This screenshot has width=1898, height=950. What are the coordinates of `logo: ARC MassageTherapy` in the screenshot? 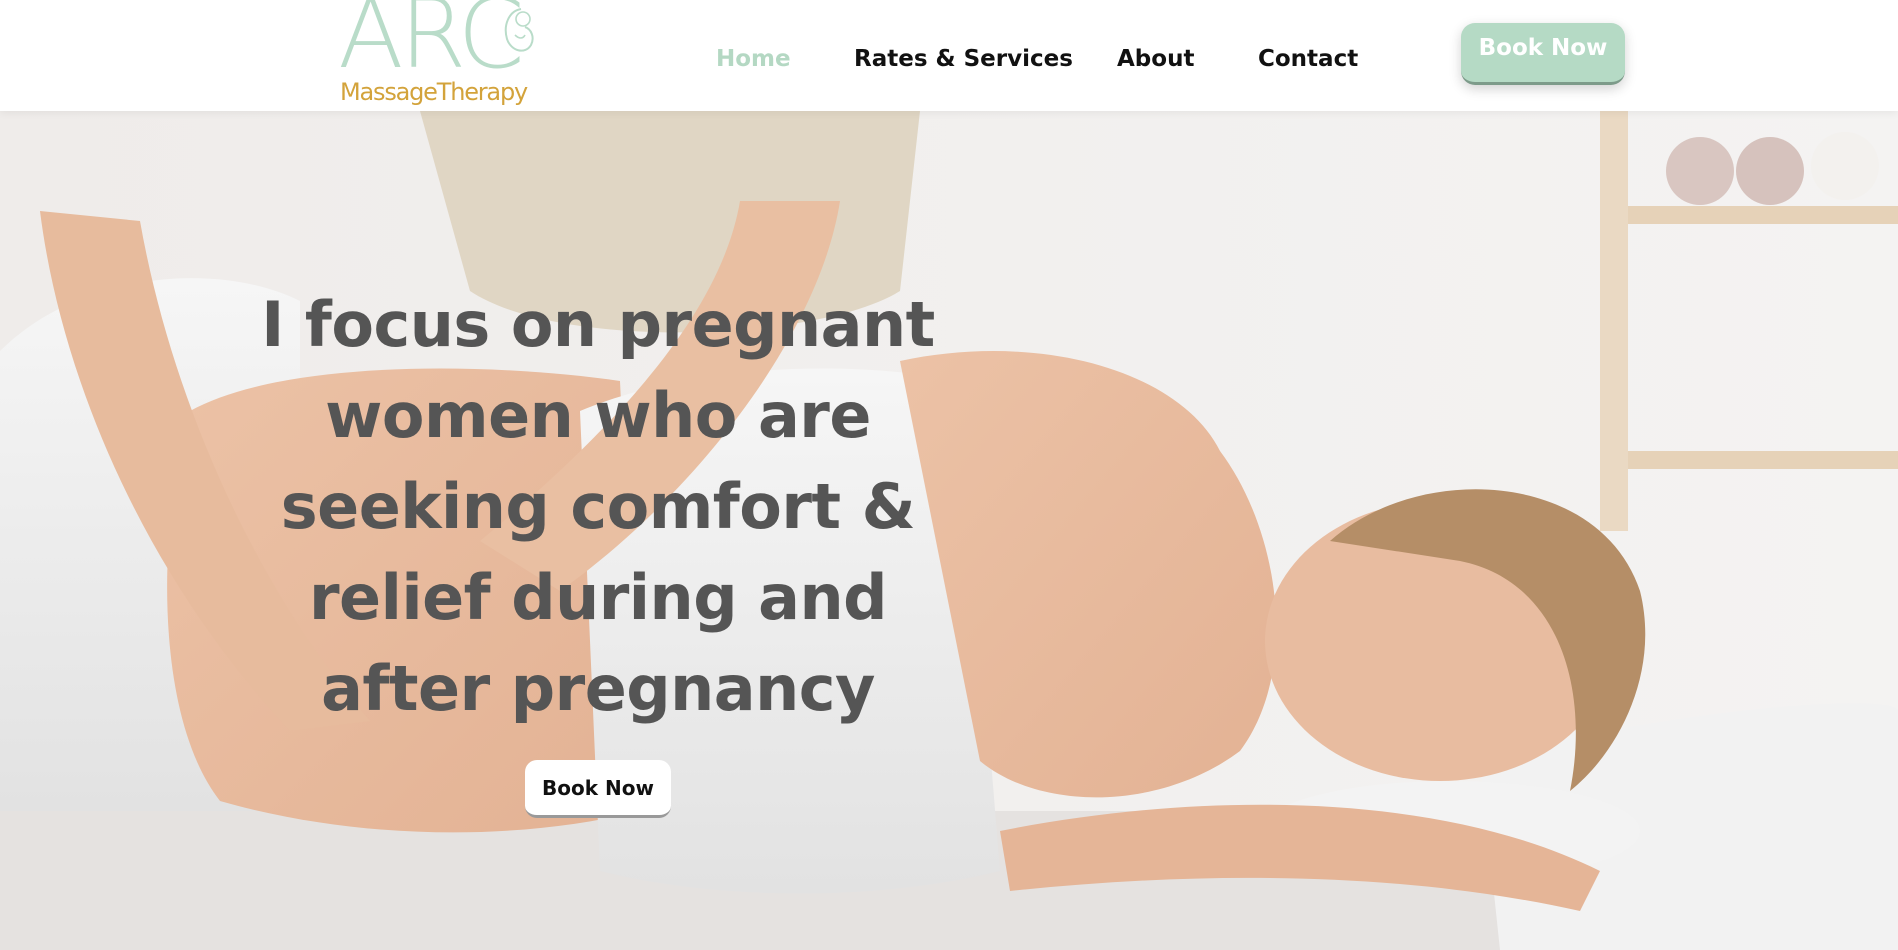 It's located at (440, 55).